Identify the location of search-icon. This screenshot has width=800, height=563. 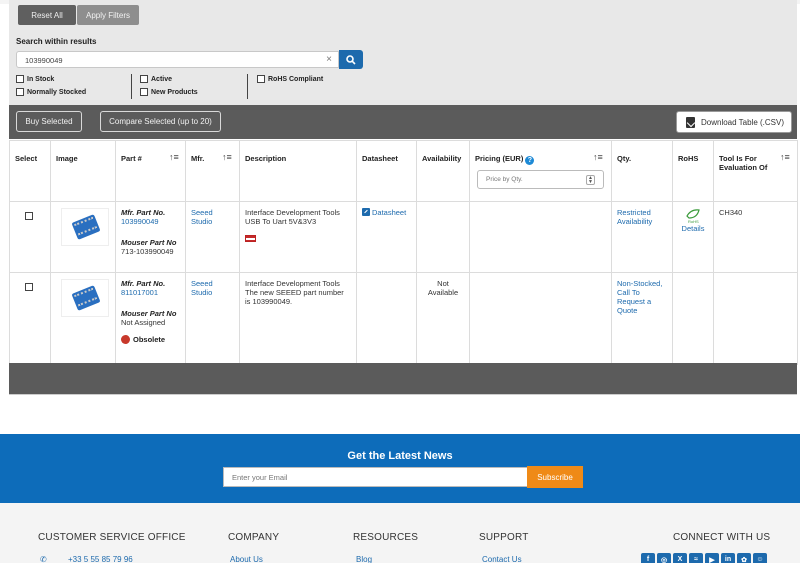
(351, 59).